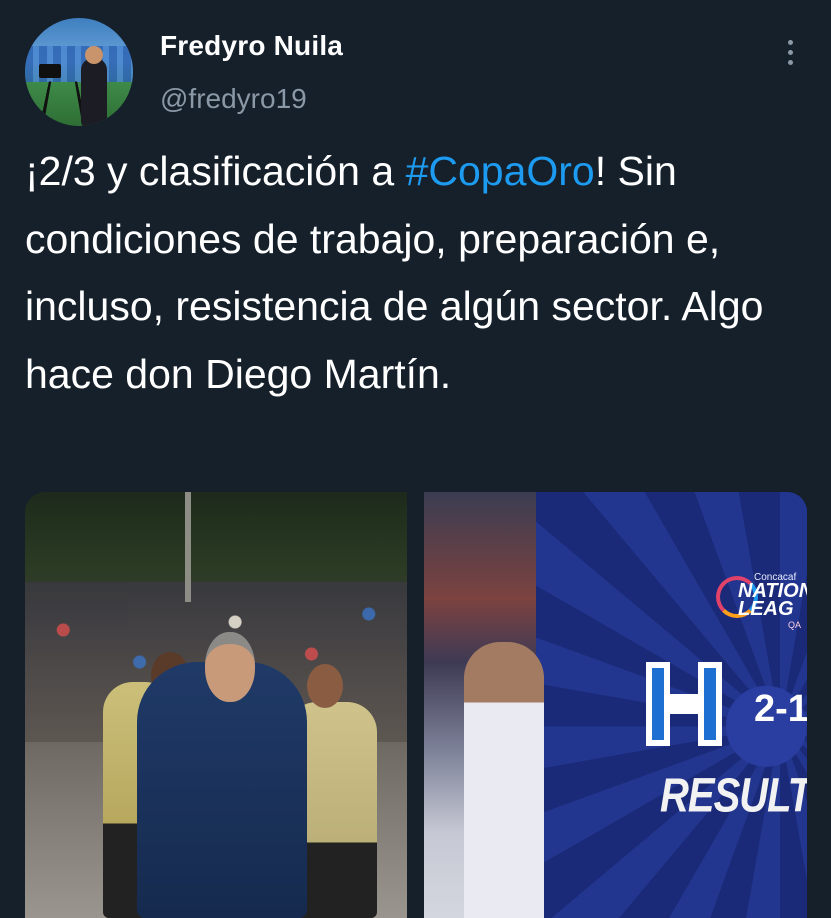 The image size is (831, 918). Describe the element at coordinates (188, 547) in the screenshot. I see `photo-light-pole` at that location.